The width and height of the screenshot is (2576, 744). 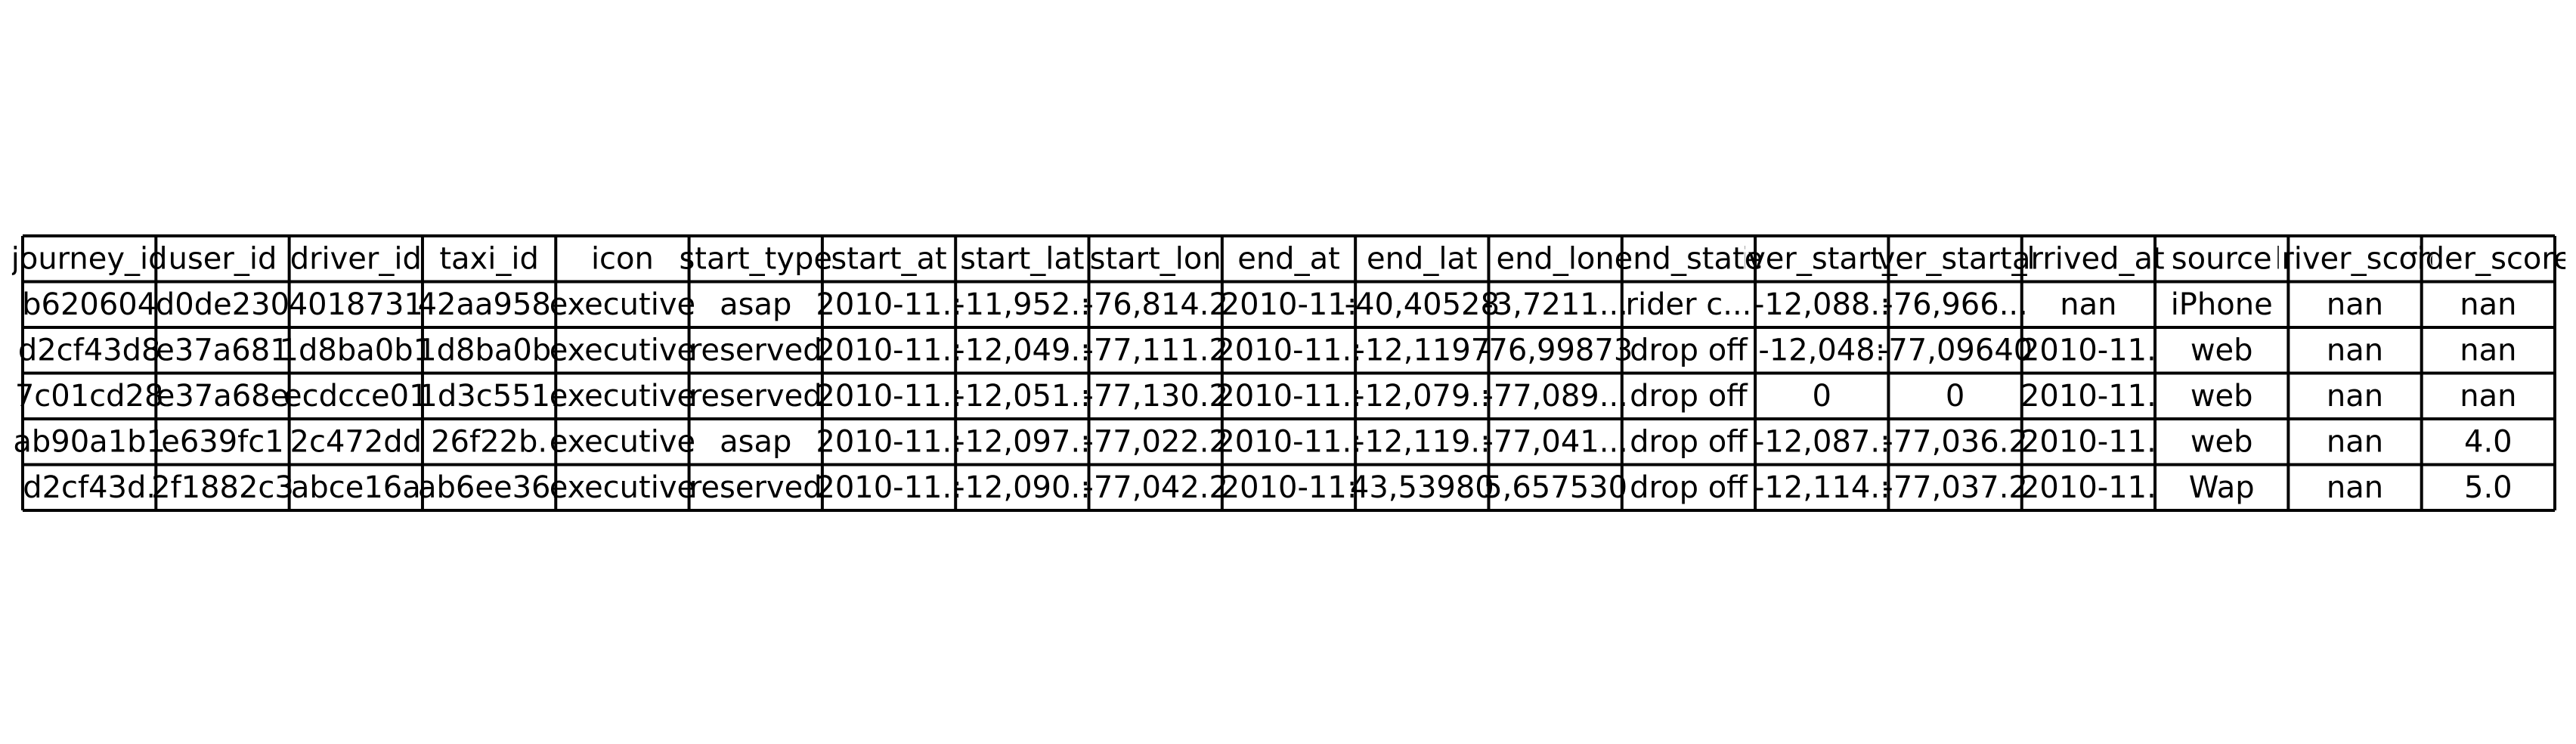 What do you see at coordinates (488, 396) in the screenshot?
I see `table-cell: 1d3c551.` at bounding box center [488, 396].